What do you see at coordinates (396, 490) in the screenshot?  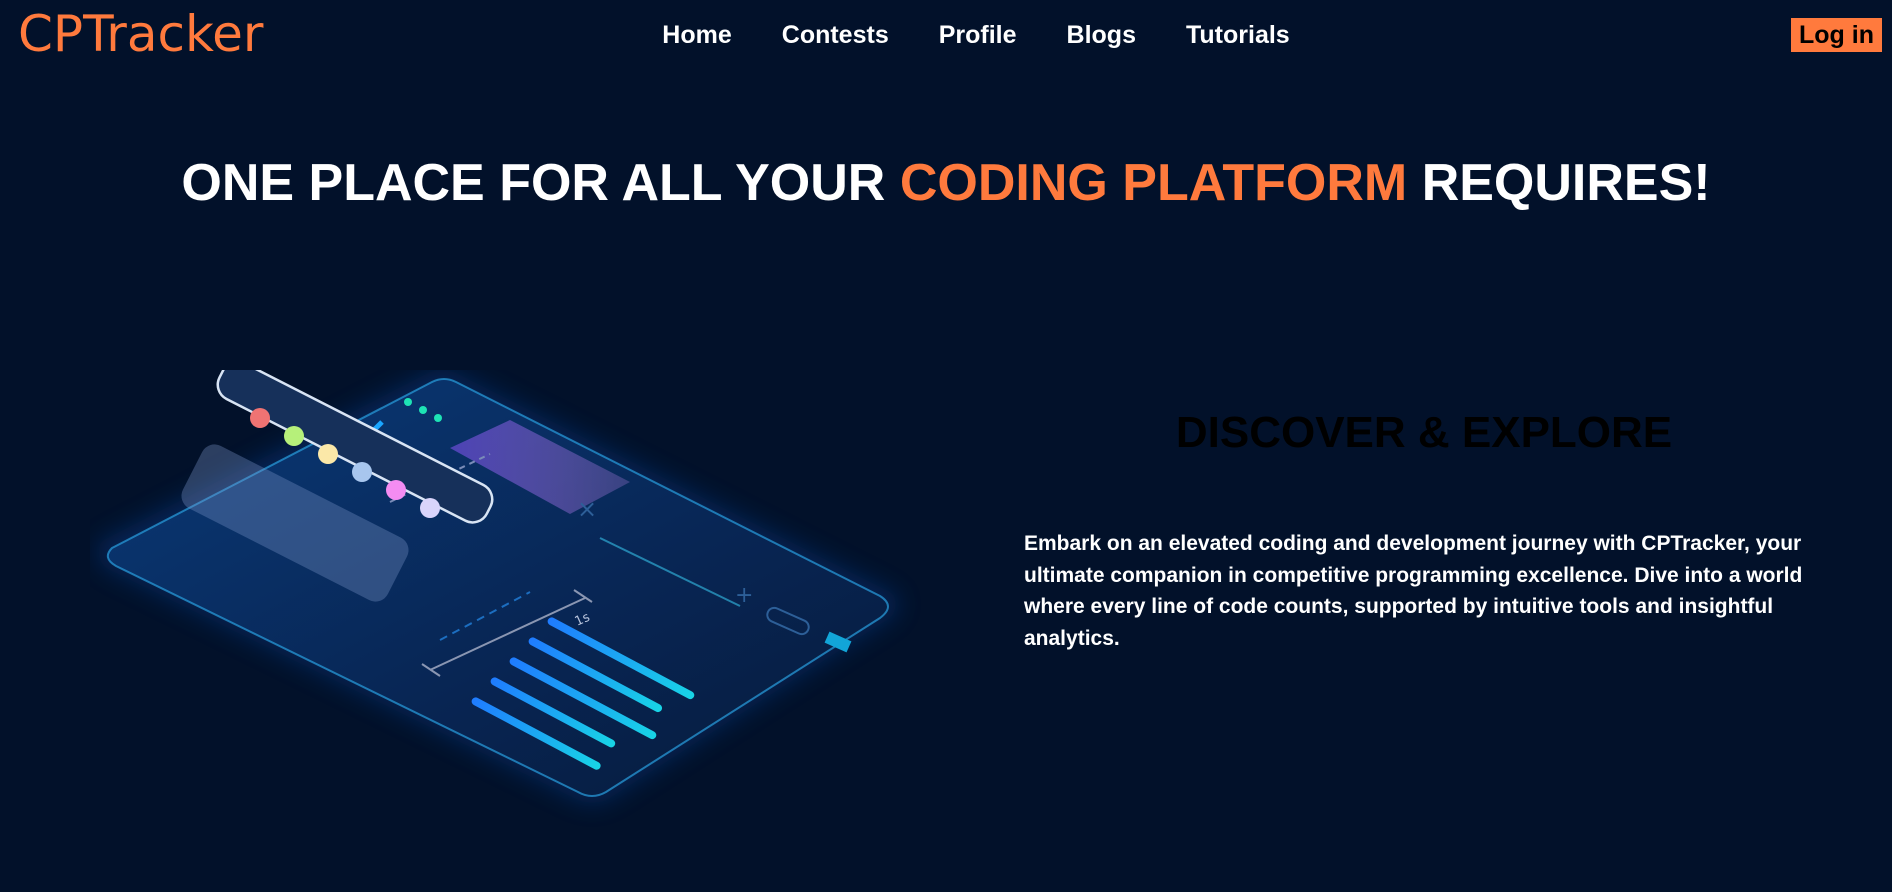 I see `palette-swatch-pink` at bounding box center [396, 490].